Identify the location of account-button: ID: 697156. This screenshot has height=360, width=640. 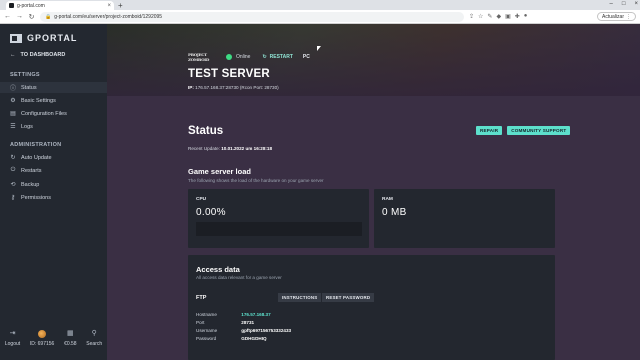
(42, 341).